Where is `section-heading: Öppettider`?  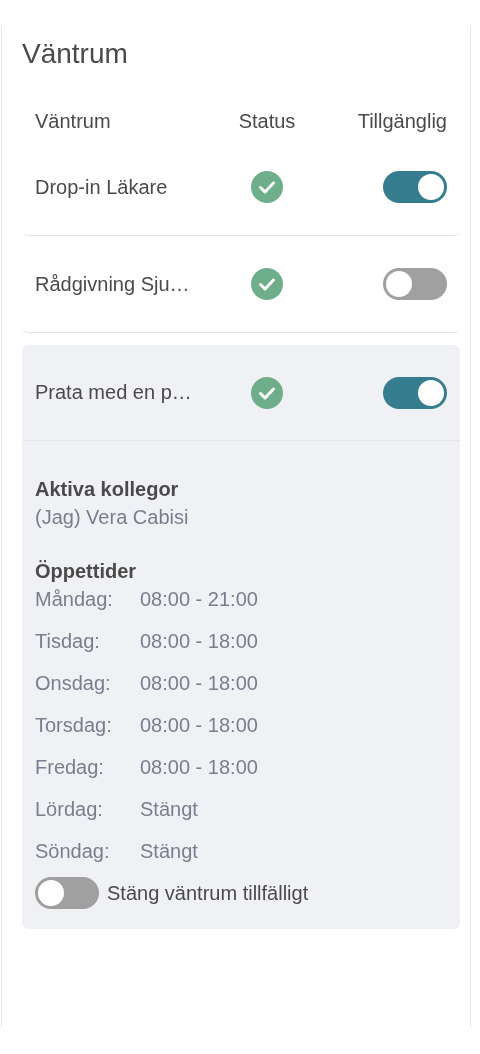 section-heading: Öppettider is located at coordinates (86, 571).